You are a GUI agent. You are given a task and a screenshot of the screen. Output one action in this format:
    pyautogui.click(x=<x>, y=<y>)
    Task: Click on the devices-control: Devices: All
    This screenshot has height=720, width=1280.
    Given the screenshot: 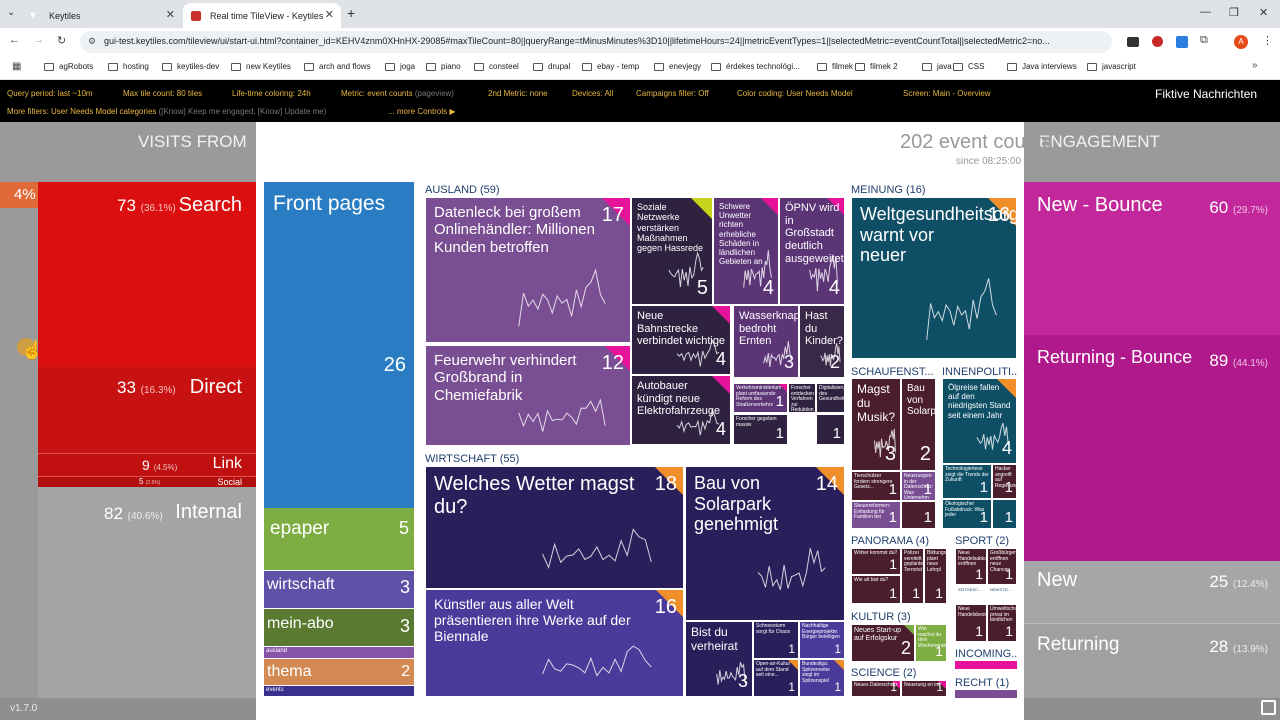 What is the action you would take?
    pyautogui.click(x=592, y=93)
    